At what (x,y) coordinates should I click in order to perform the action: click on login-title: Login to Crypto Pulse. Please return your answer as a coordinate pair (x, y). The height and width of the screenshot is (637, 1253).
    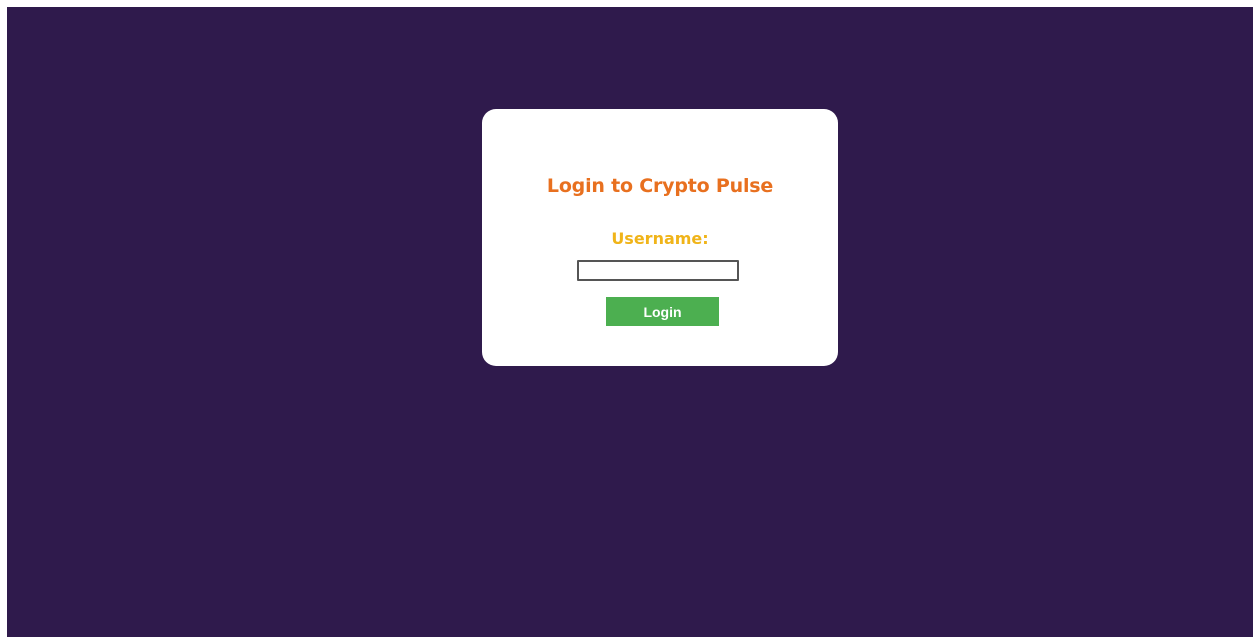
    Looking at the image, I should click on (660, 186).